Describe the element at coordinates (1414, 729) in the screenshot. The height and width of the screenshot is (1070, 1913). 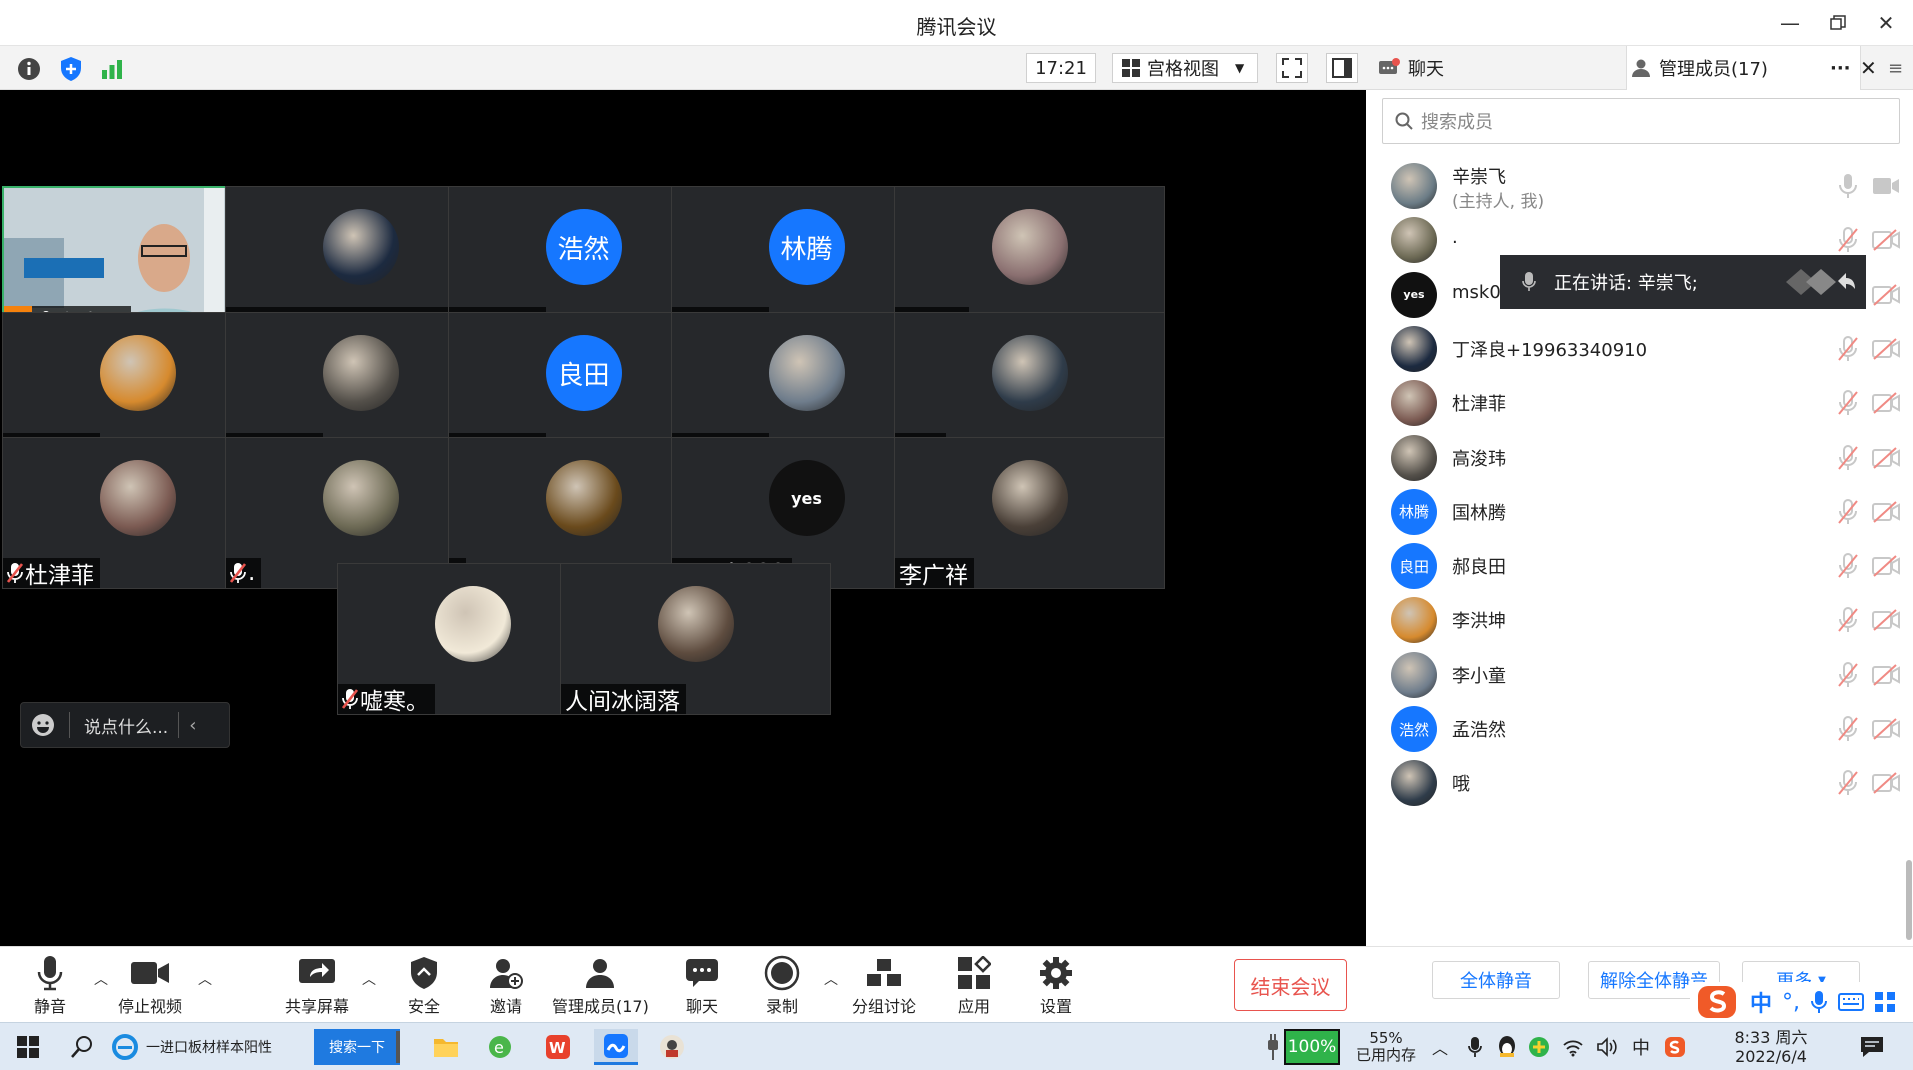
I see `member-avatar: 浩然` at that location.